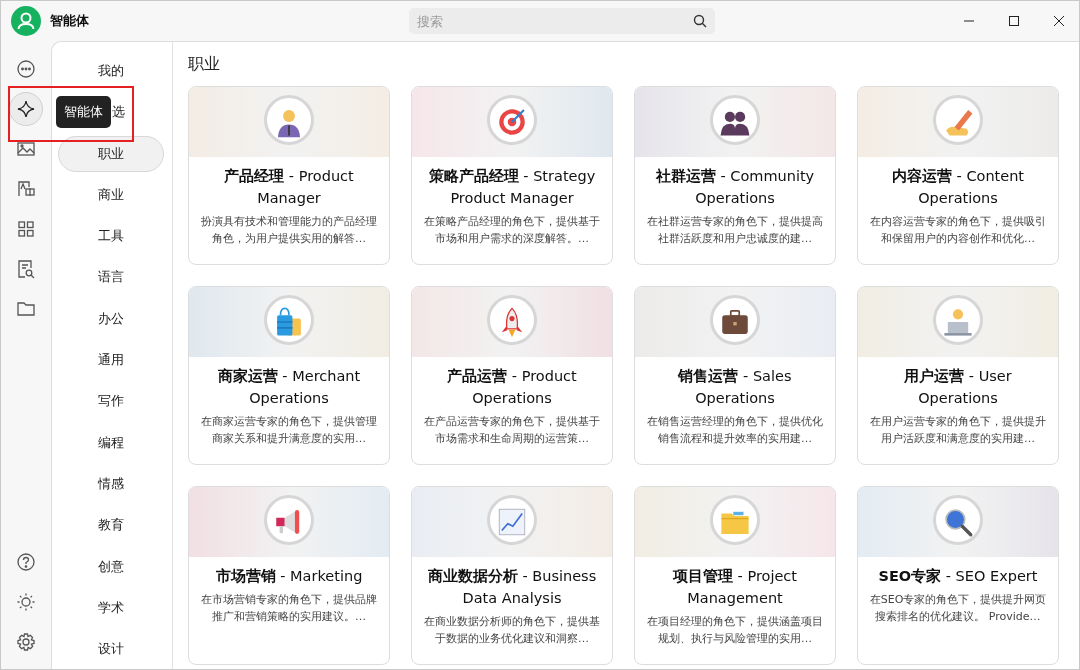  What do you see at coordinates (512, 187) in the screenshot?
I see `agent-title: 策略产品经理 - Strategy Product Manager` at bounding box center [512, 187].